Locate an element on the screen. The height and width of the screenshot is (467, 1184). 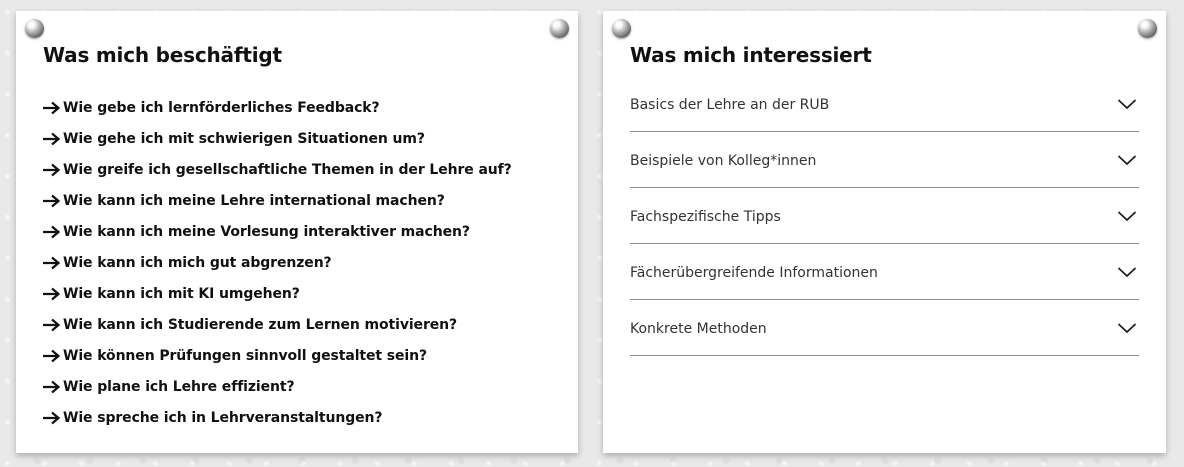
accordion-item: Basics der Lehre an der RUB is located at coordinates (884, 104).